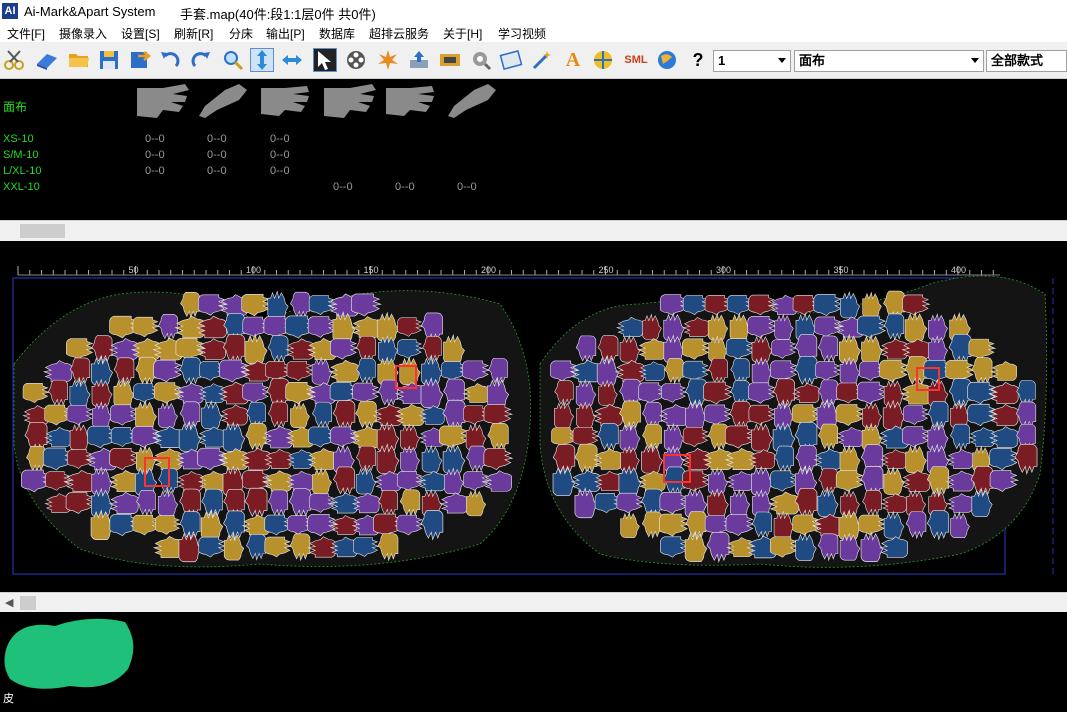 This screenshot has width=1067, height=712. What do you see at coordinates (722, 60) in the screenshot?
I see `layer-select-value: 1` at bounding box center [722, 60].